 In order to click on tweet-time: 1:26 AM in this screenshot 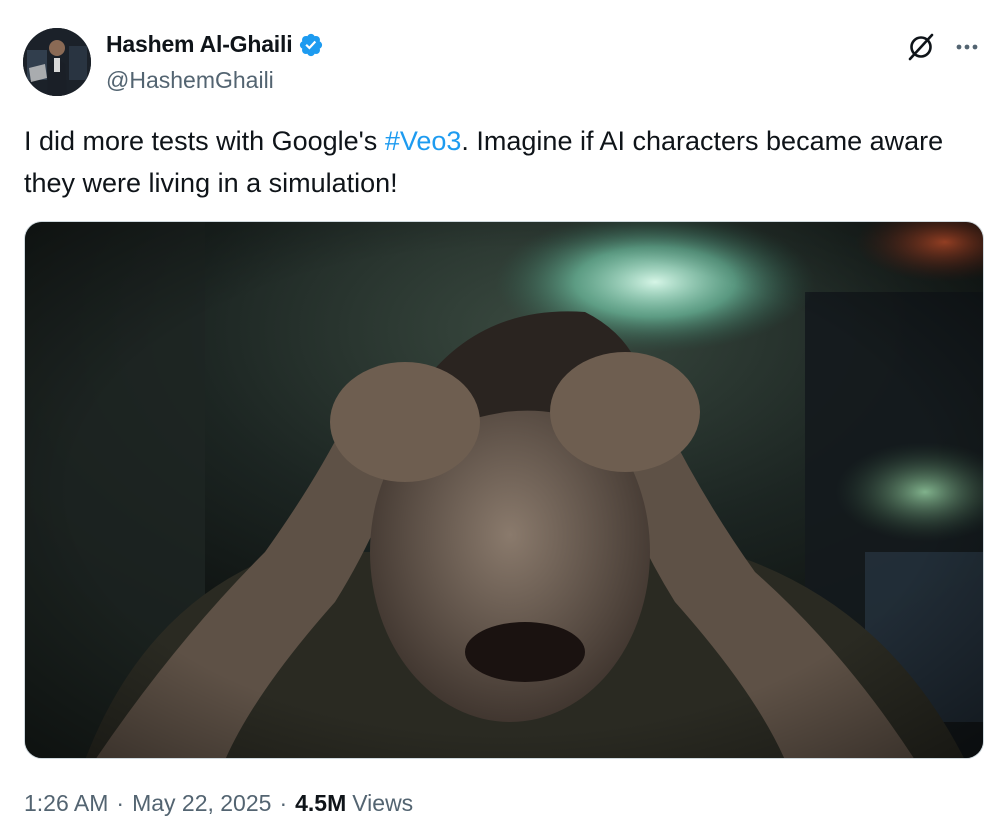, I will do `click(66, 803)`.